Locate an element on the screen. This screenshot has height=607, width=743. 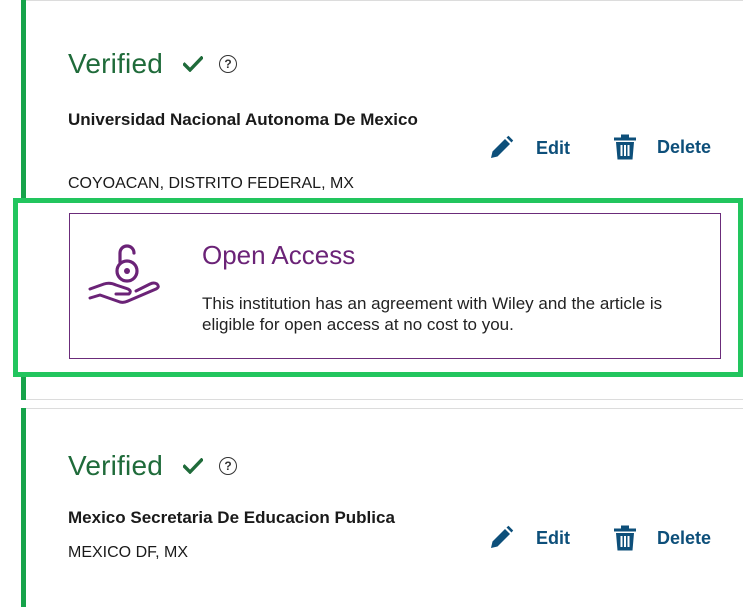
institution-location: MEXICO DF, MX is located at coordinates (128, 552).